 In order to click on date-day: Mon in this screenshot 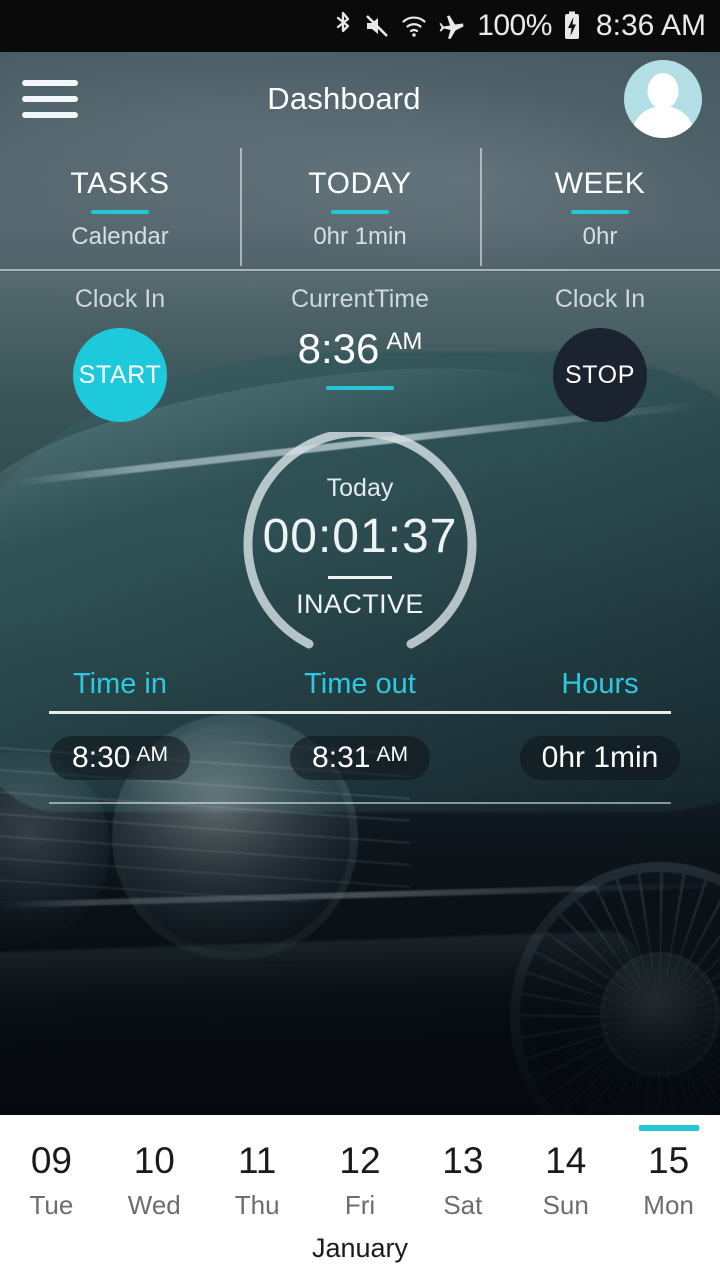, I will do `click(668, 1204)`.